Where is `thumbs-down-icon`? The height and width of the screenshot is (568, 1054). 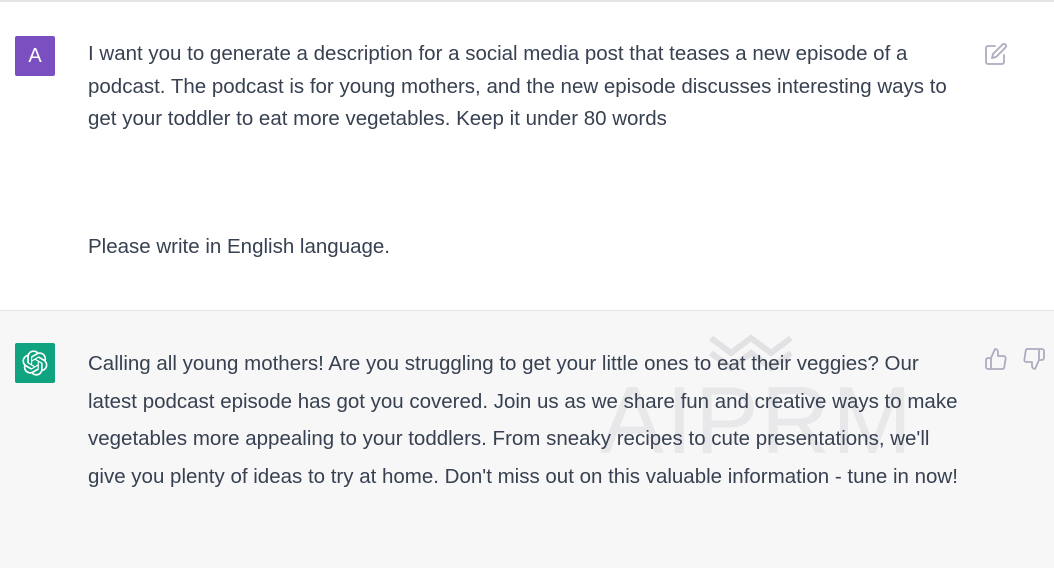 thumbs-down-icon is located at coordinates (1034, 359).